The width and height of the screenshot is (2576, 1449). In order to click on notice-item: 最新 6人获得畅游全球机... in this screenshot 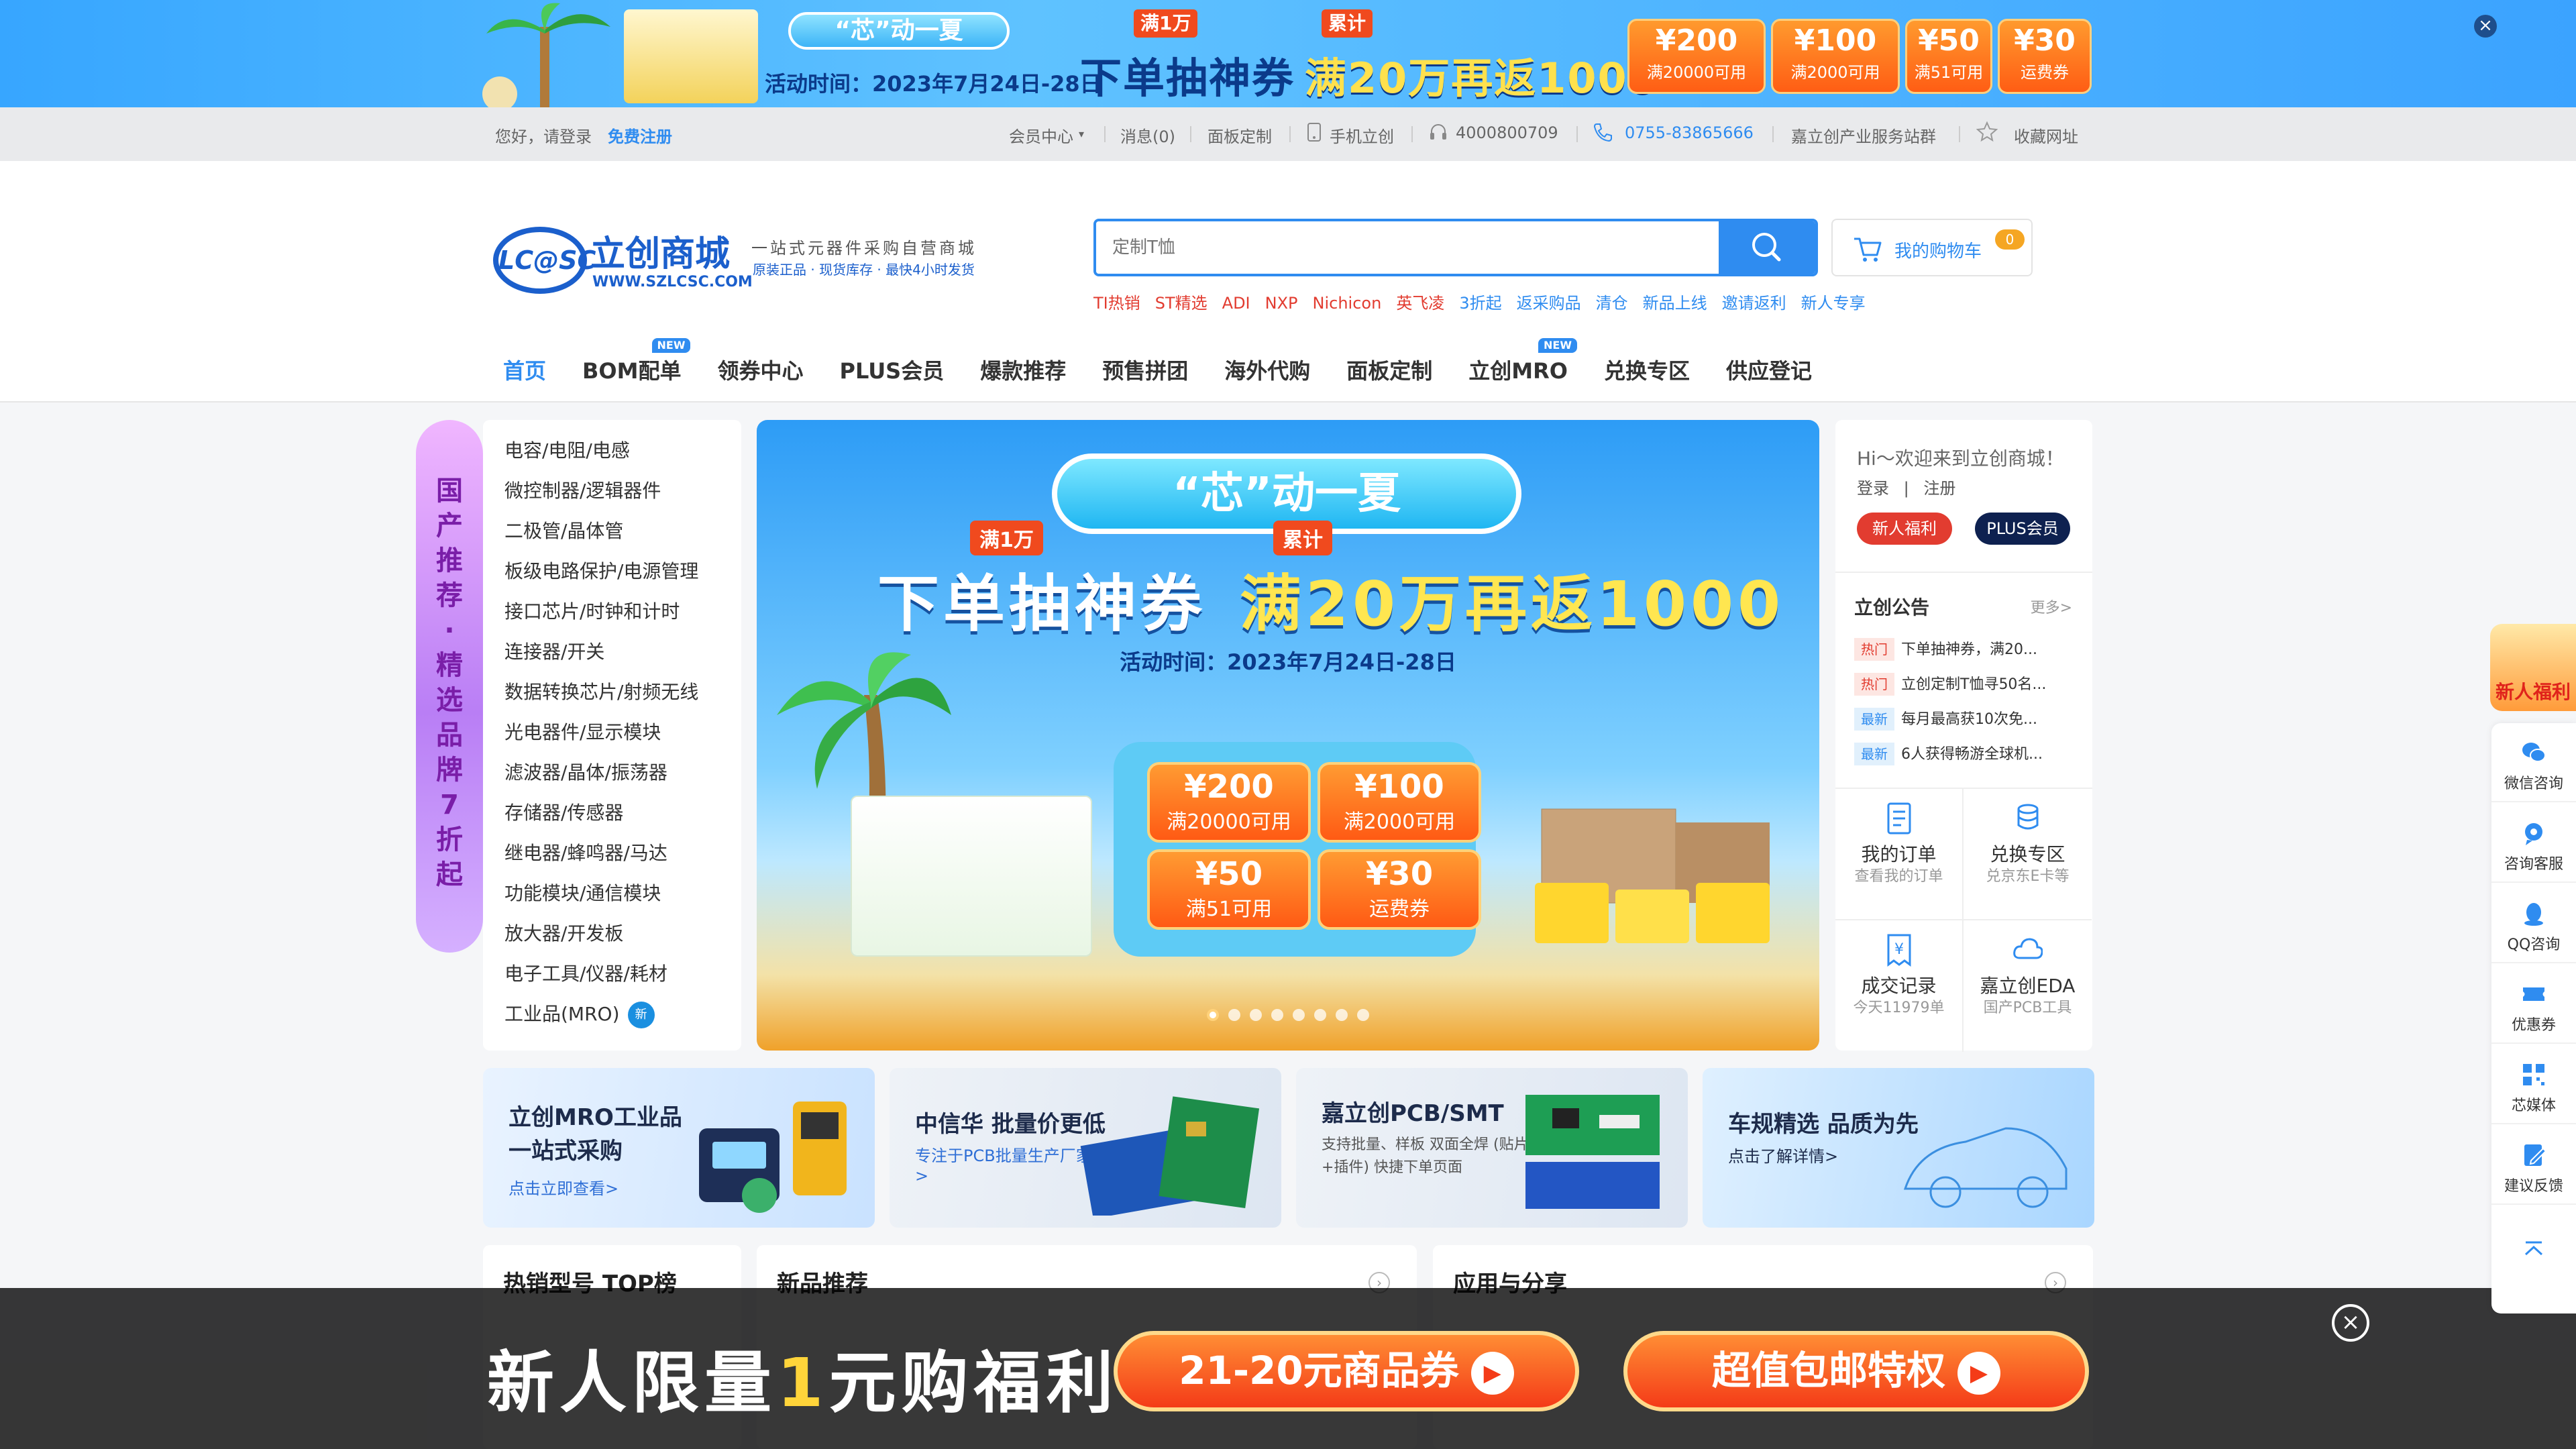, I will do `click(1968, 753)`.